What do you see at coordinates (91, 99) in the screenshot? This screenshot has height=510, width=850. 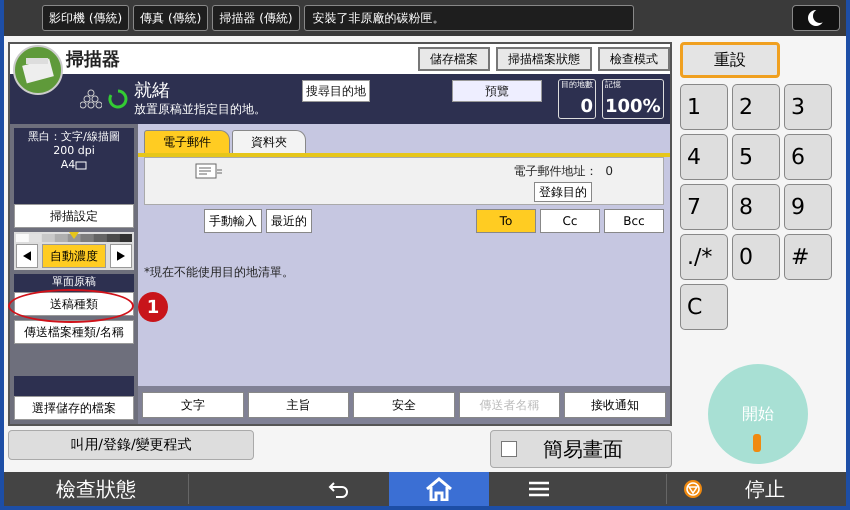 I see `toner-dots-icon` at bounding box center [91, 99].